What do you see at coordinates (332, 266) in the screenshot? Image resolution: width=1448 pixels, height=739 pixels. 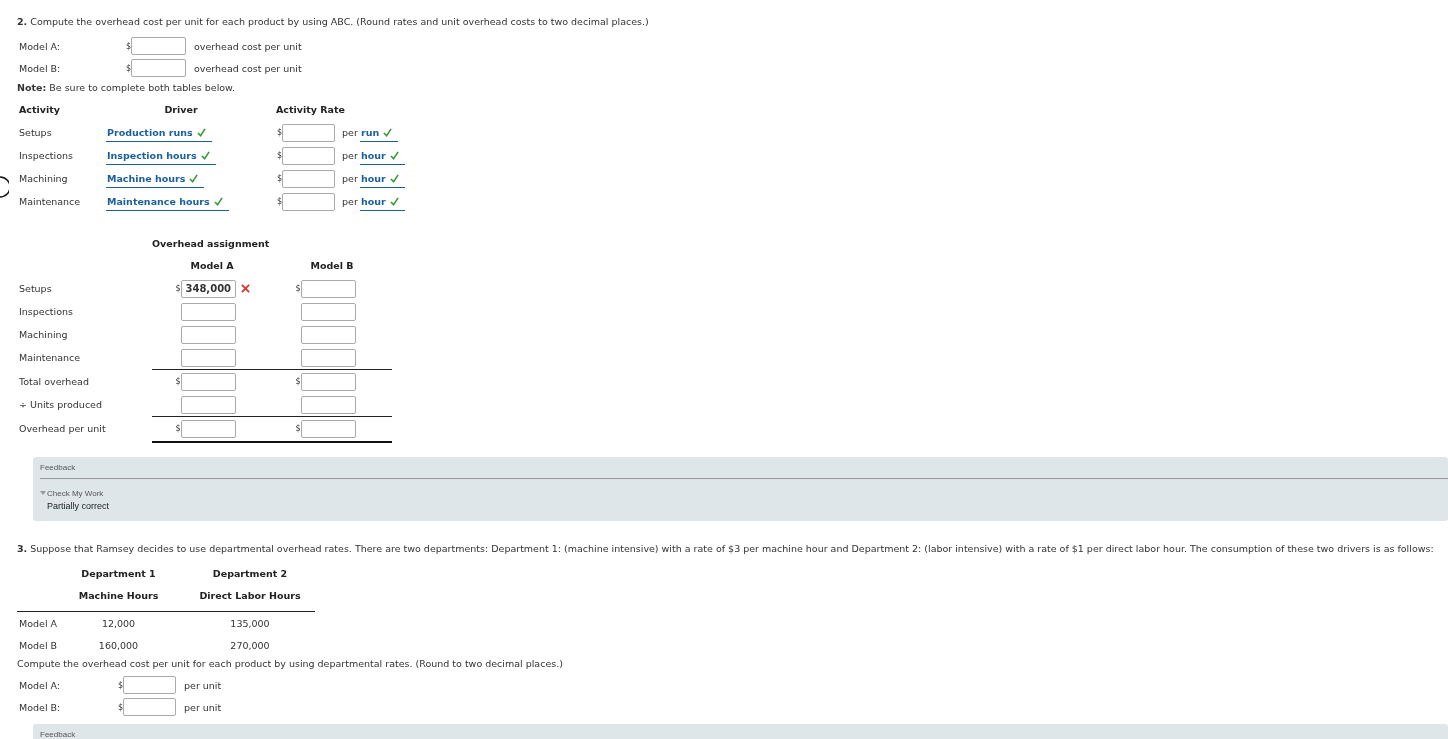 I see `column-header: Model B` at bounding box center [332, 266].